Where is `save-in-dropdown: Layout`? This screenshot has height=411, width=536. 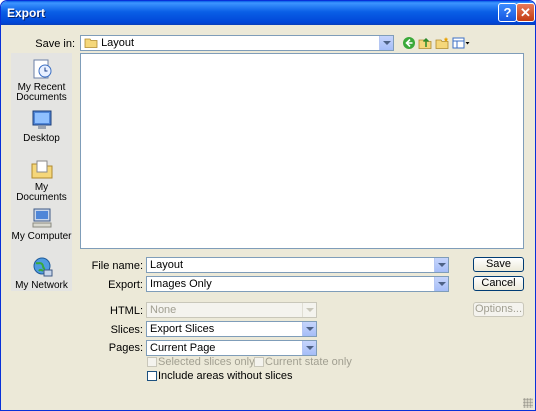
save-in-dropdown: Layout is located at coordinates (237, 43).